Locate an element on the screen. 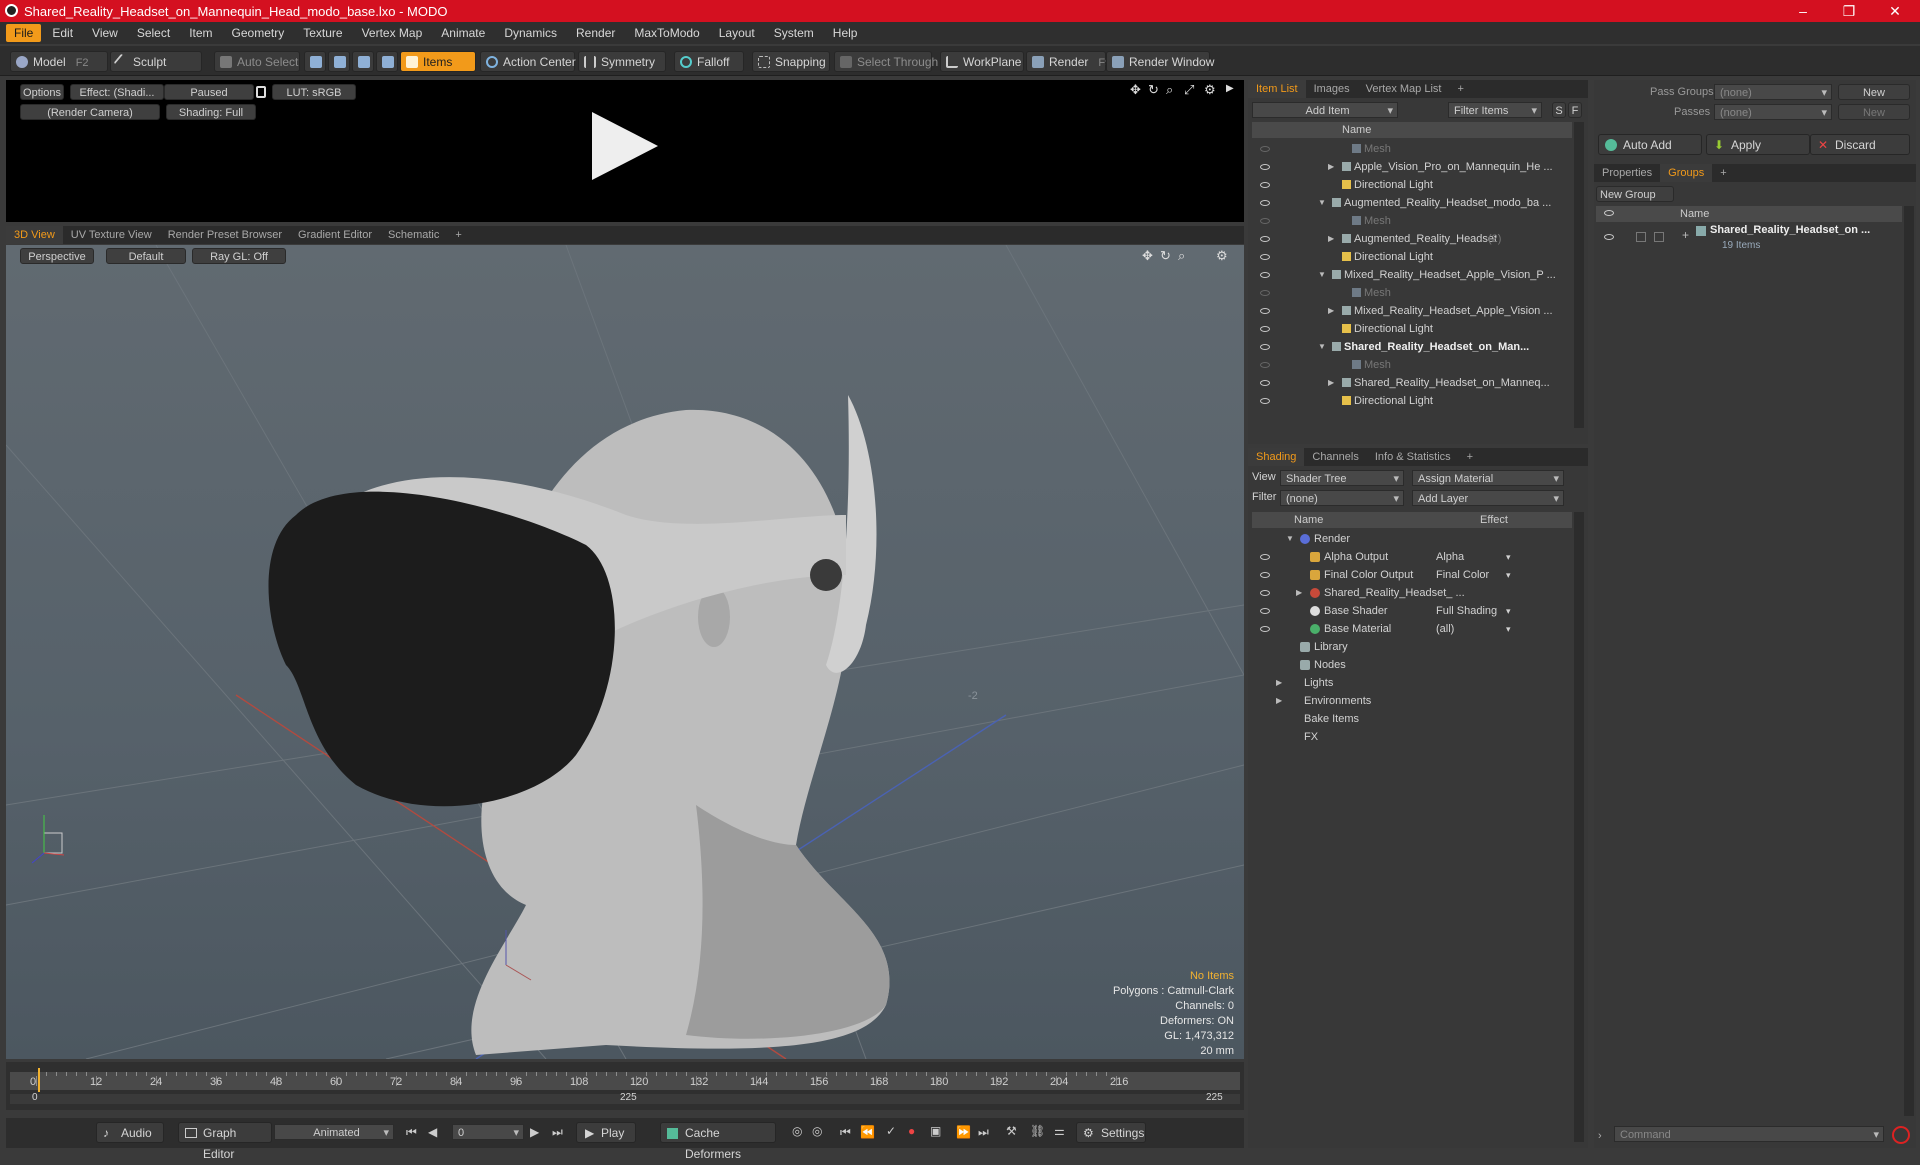 The width and height of the screenshot is (1920, 1165). item-list-scrollbar is located at coordinates (1579, 275).